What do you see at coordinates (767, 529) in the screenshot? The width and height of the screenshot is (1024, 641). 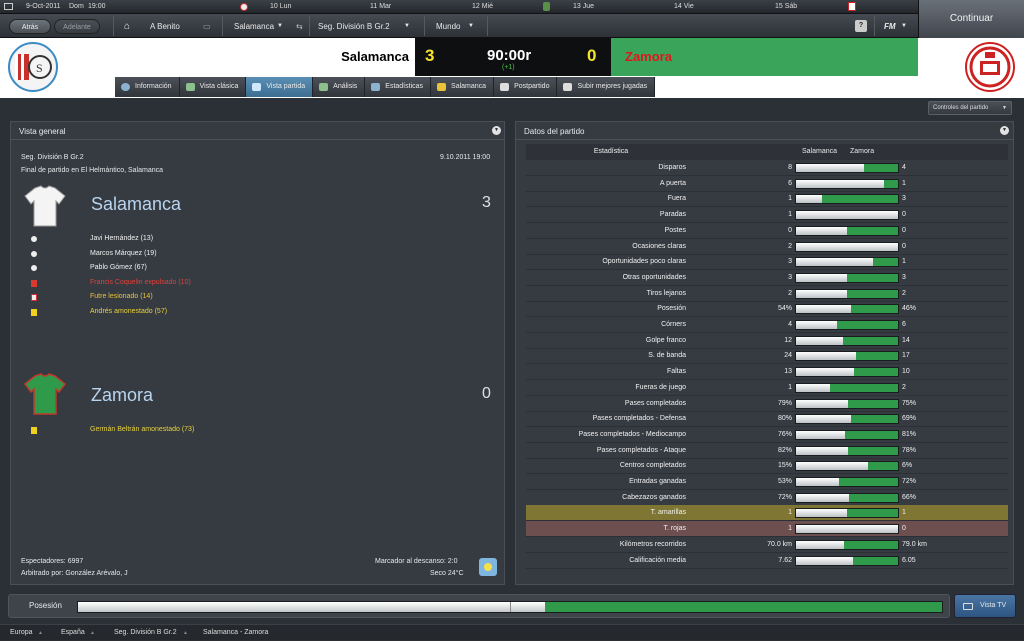 I see `stats-row: T. rojas 1 0` at bounding box center [767, 529].